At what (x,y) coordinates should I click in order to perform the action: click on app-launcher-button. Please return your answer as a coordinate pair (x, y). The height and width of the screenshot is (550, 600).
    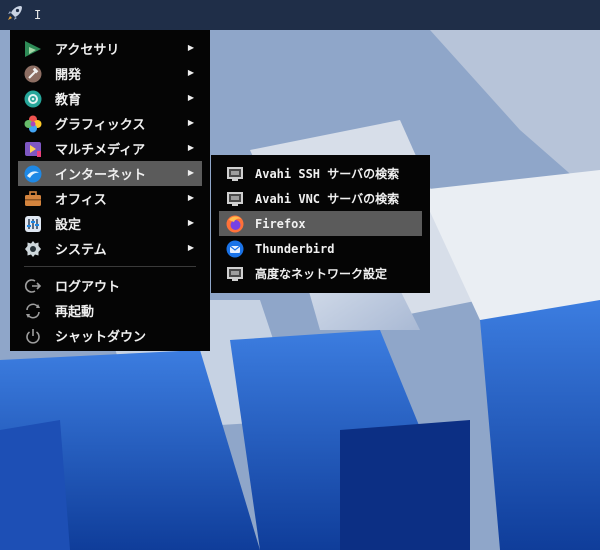
    Looking at the image, I should click on (15, 15).